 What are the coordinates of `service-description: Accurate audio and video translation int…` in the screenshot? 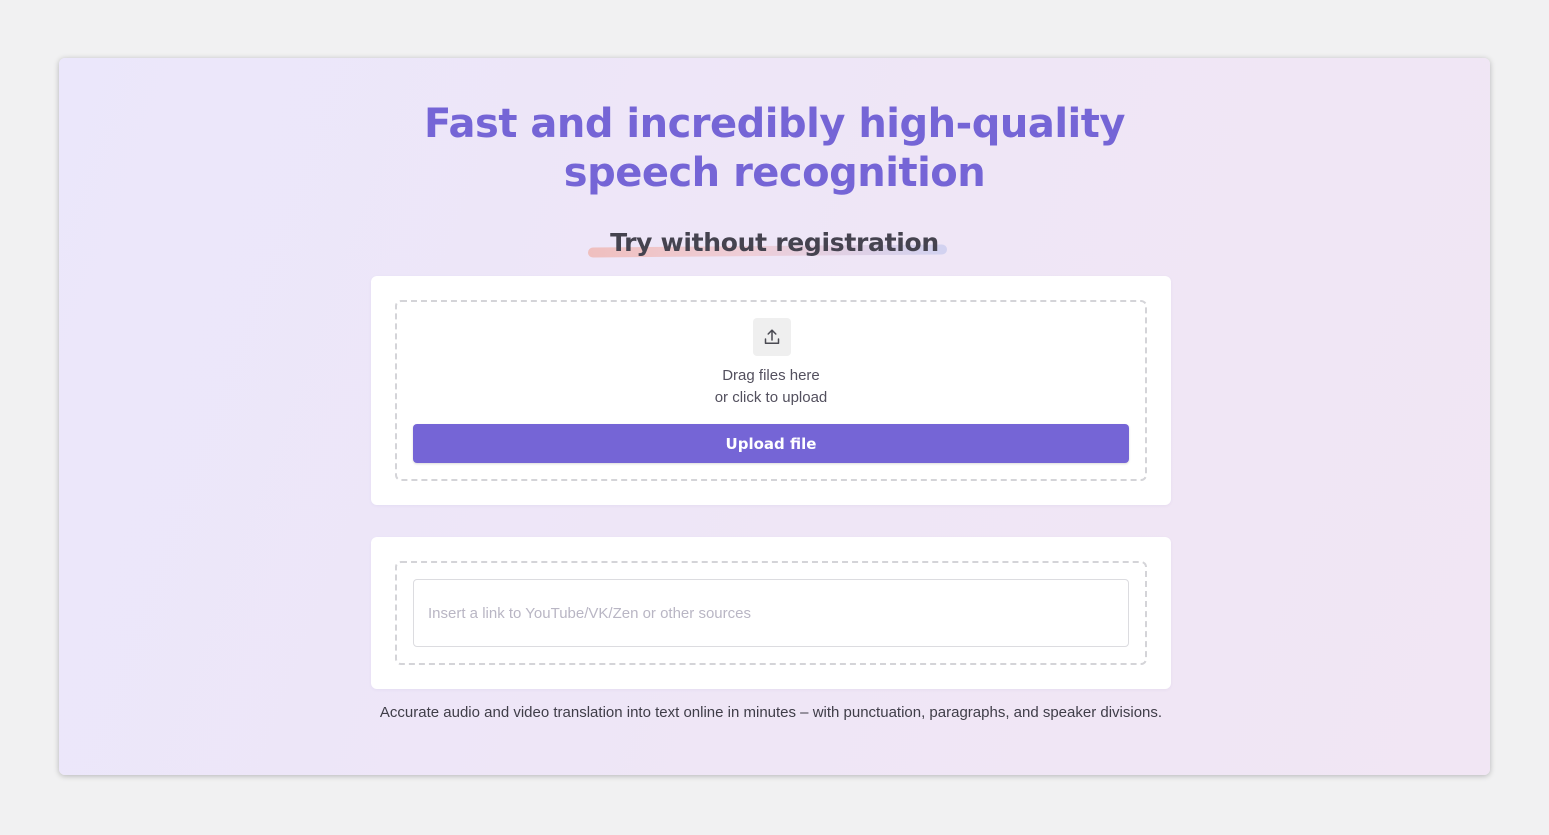 It's located at (771, 712).